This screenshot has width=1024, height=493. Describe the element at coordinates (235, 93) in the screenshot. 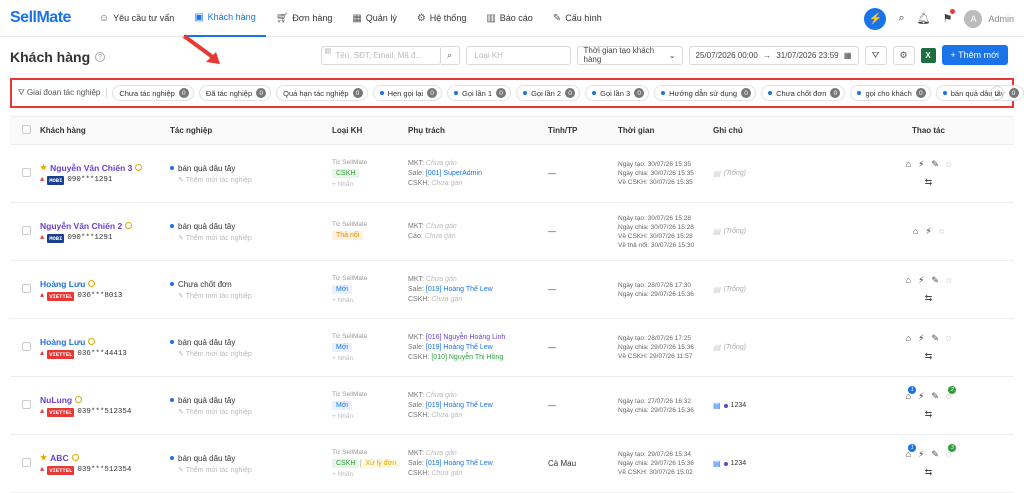

I see `stage-chip: Đã tác nghiệp 0` at that location.